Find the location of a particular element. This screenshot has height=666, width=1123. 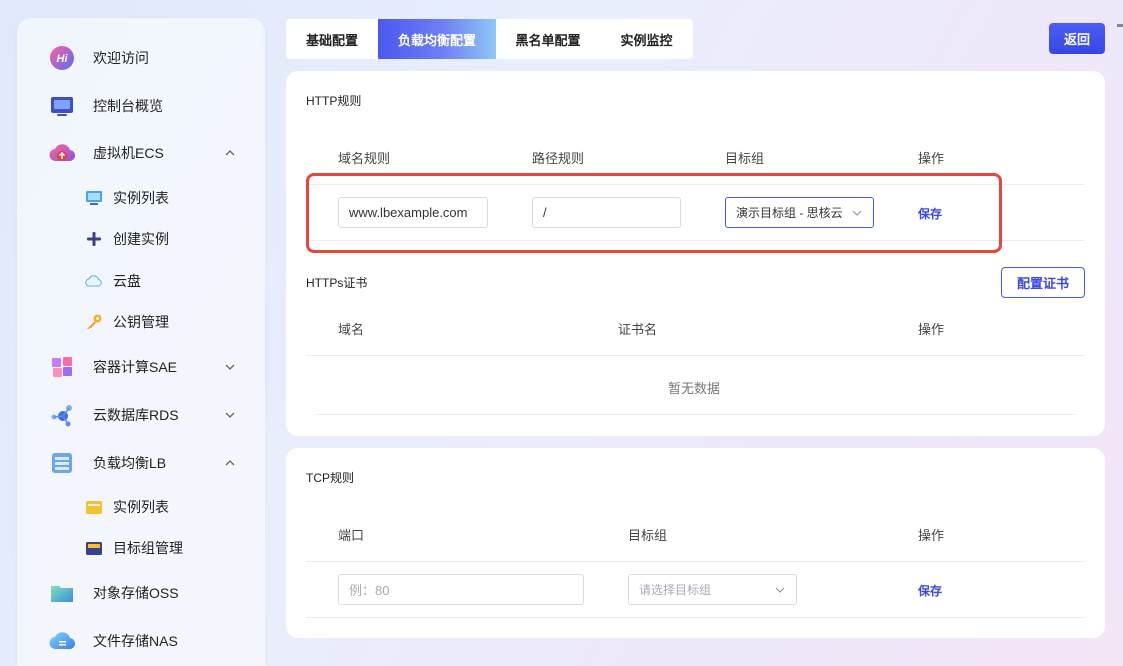

key-icon is located at coordinates (94, 321).